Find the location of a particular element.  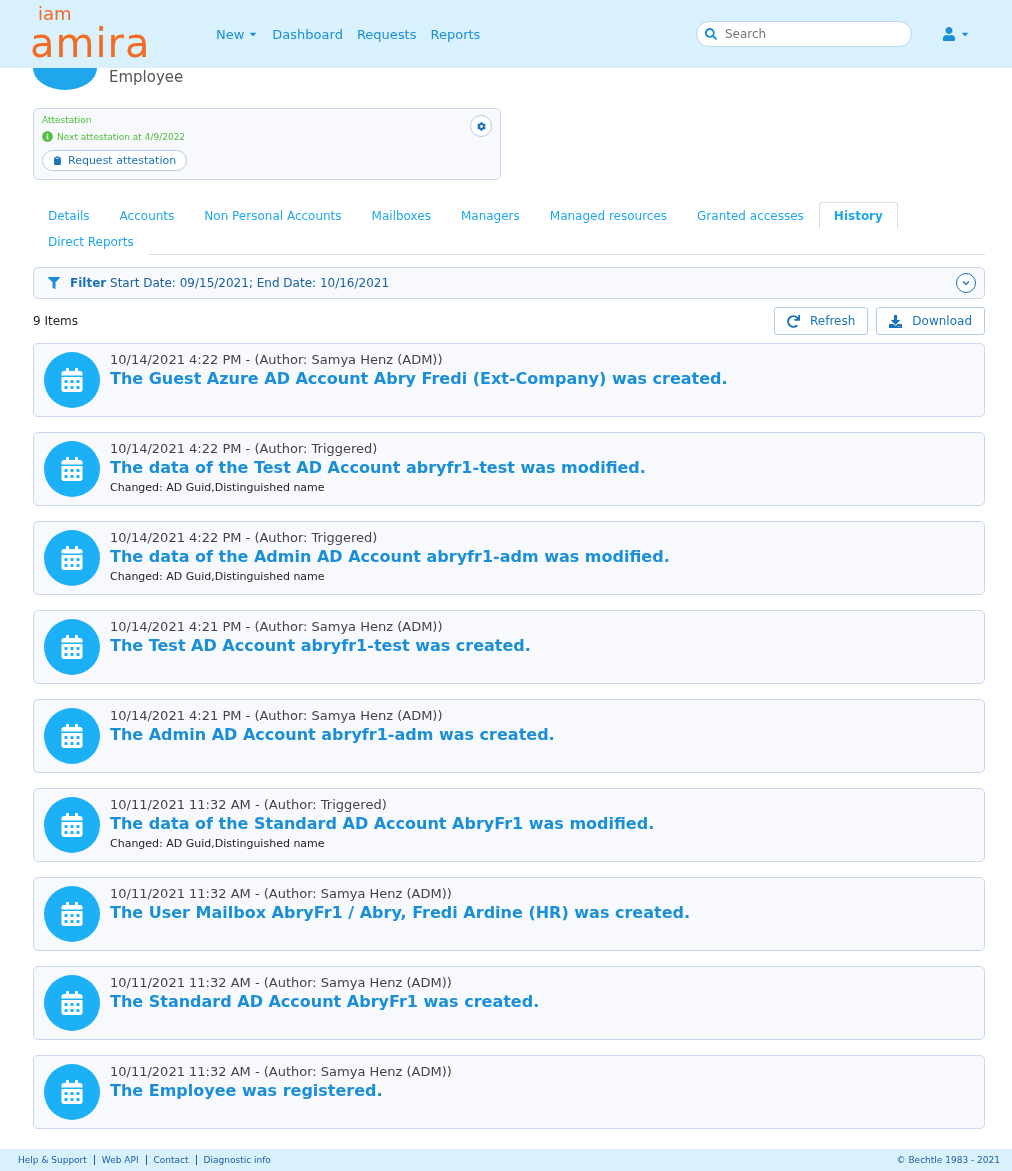

logo-text: iam is located at coordinates (55, 14).